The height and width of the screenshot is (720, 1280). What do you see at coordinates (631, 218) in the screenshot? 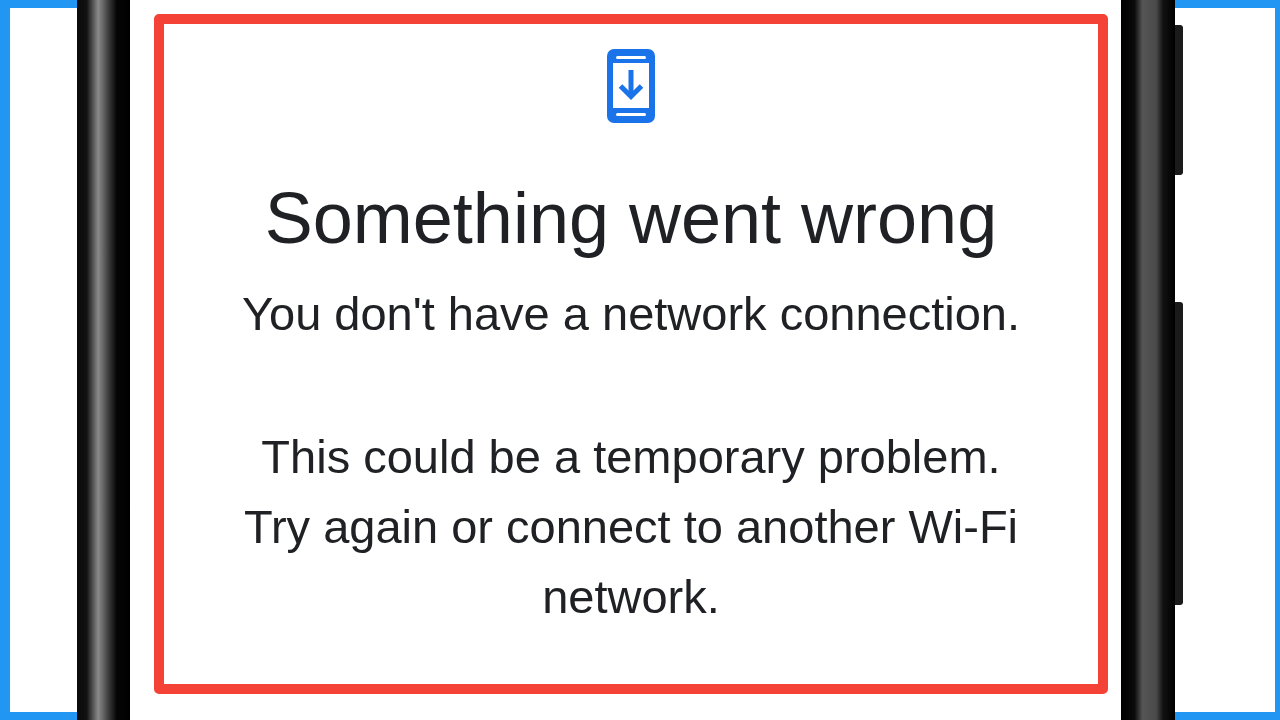
I see `error-title: Something went wrong` at bounding box center [631, 218].